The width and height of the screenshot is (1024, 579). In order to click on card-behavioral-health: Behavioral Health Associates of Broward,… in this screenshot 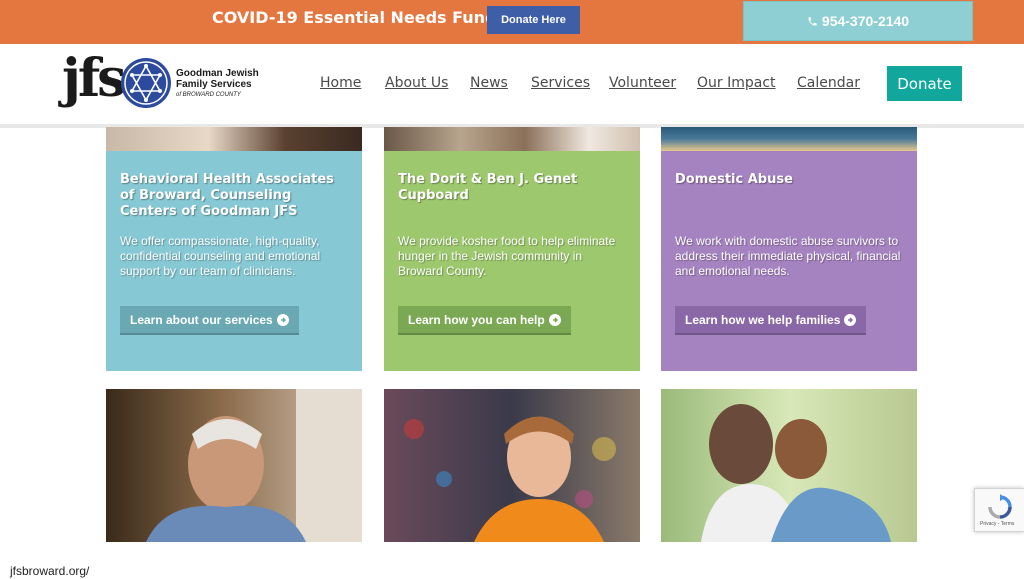, I will do `click(234, 249)`.